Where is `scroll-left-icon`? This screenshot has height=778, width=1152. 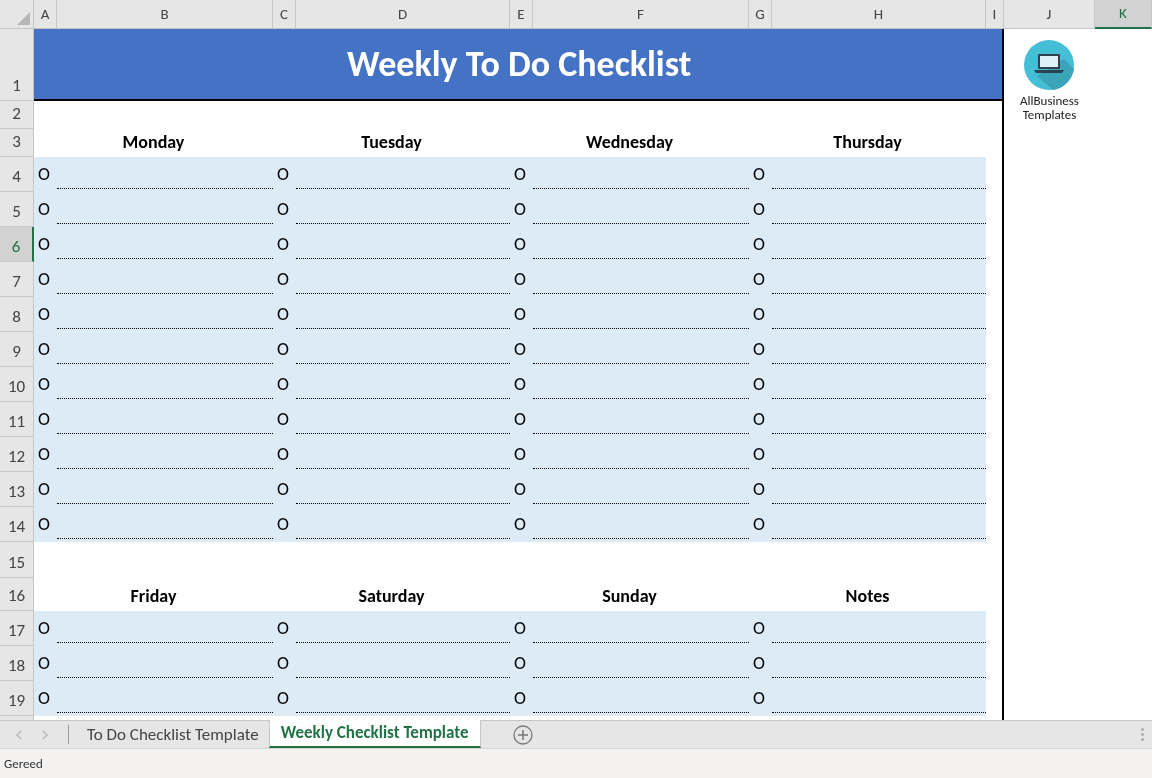
scroll-left-icon is located at coordinates (19, 734).